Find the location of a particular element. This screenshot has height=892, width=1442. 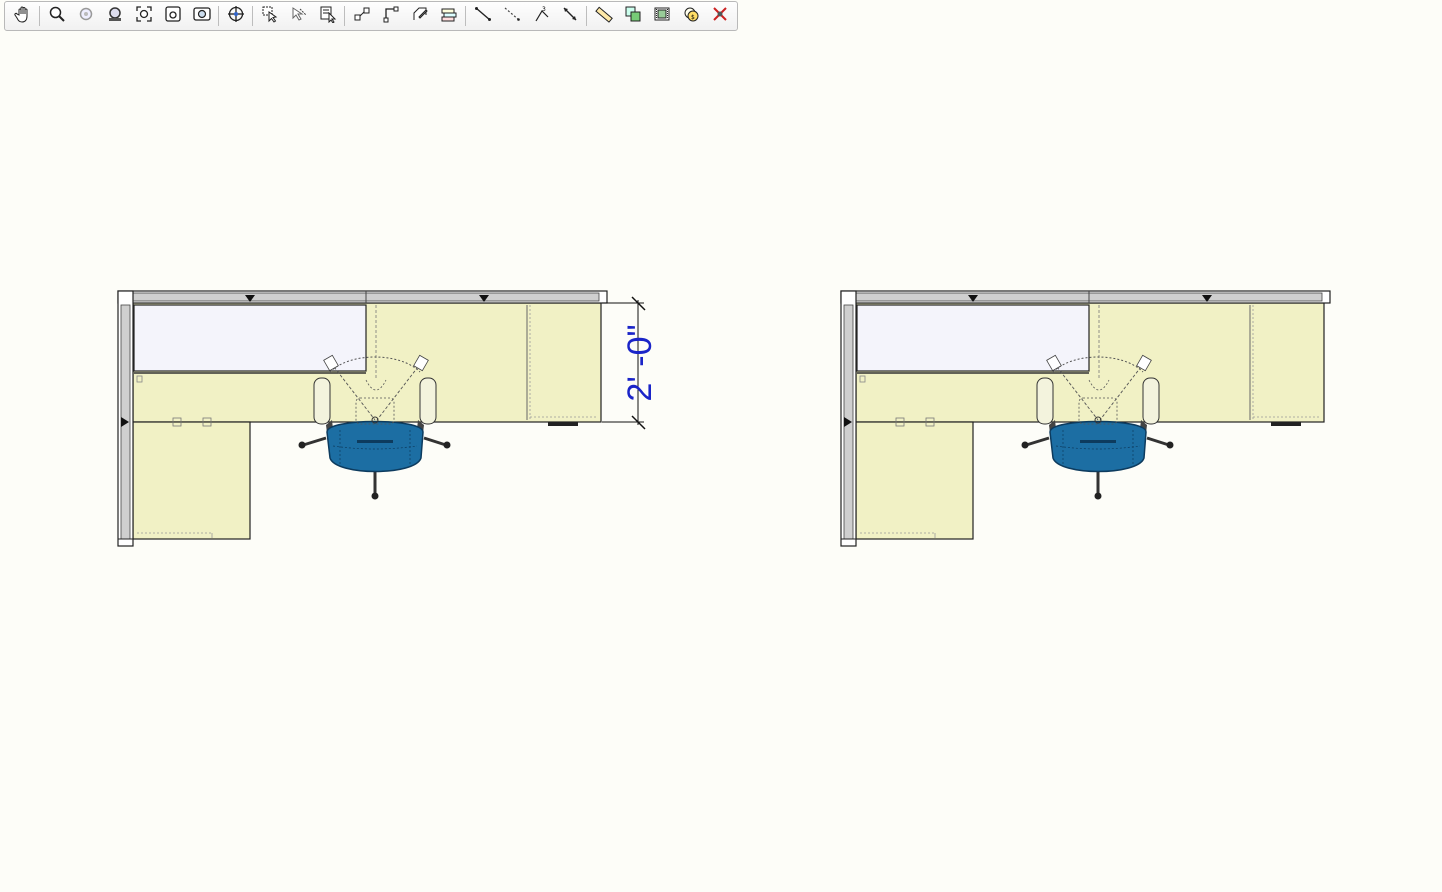

dimension-label: 2' -0" is located at coordinates (640, 362).